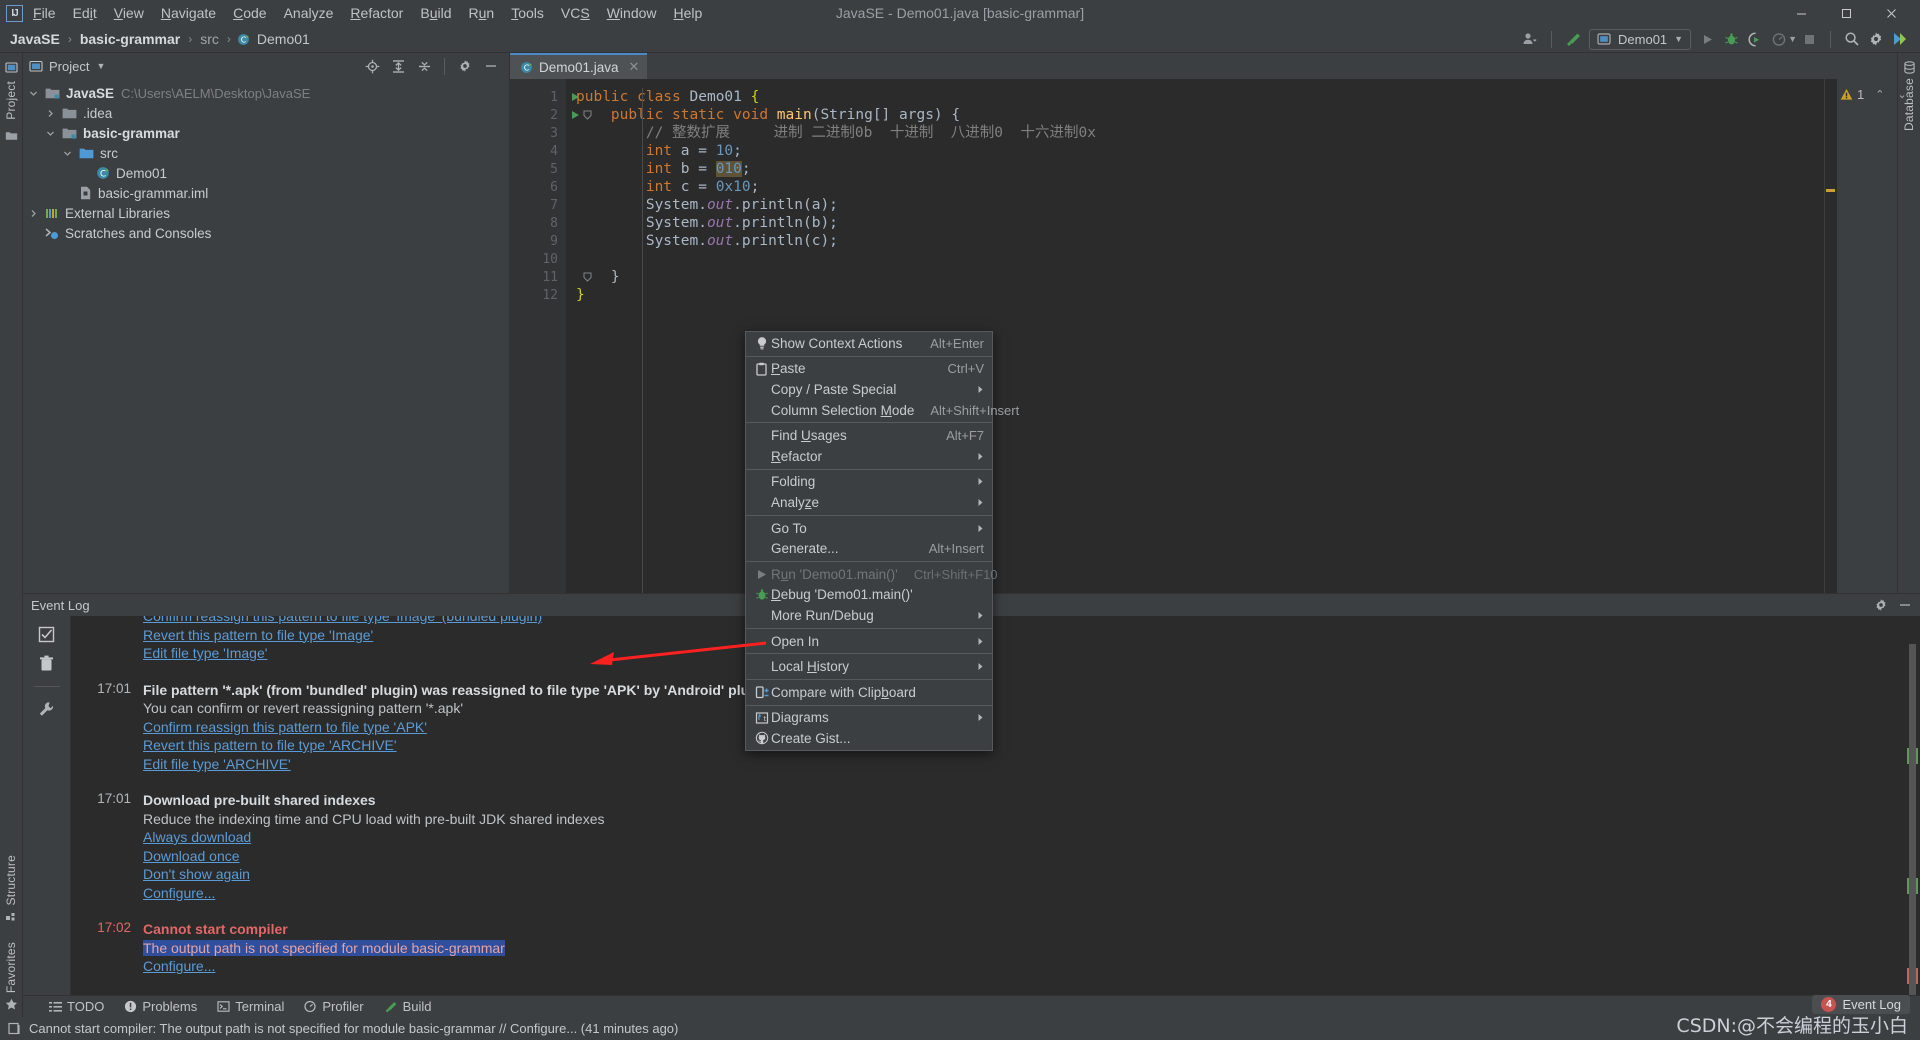 The image size is (1920, 1040). What do you see at coordinates (1830, 190) in the screenshot?
I see `warning-marker` at bounding box center [1830, 190].